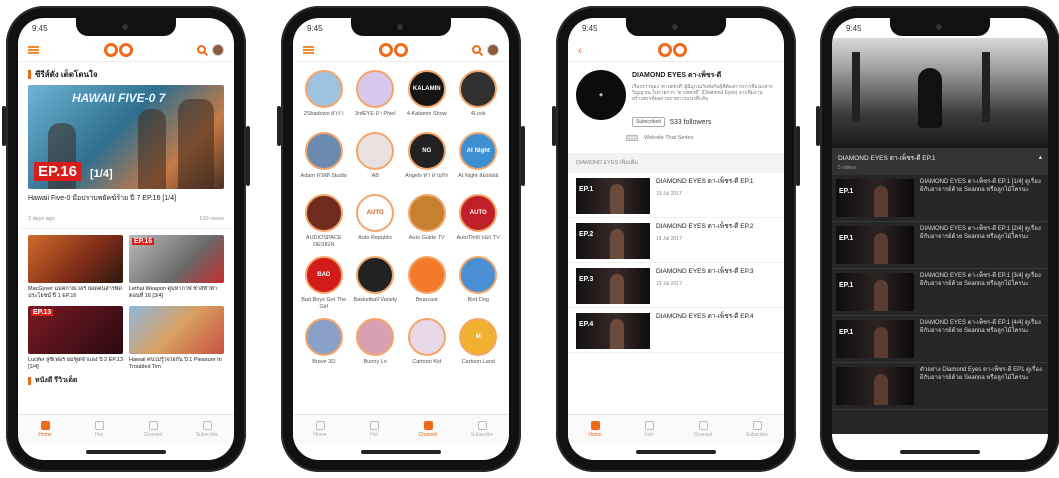 Image resolution: width=1059 pixels, height=478 pixels. Describe the element at coordinates (705, 316) in the screenshot. I see `episode-title: DIAMOND EYES ตา-เพ็ชร-ดี EP.4` at that location.